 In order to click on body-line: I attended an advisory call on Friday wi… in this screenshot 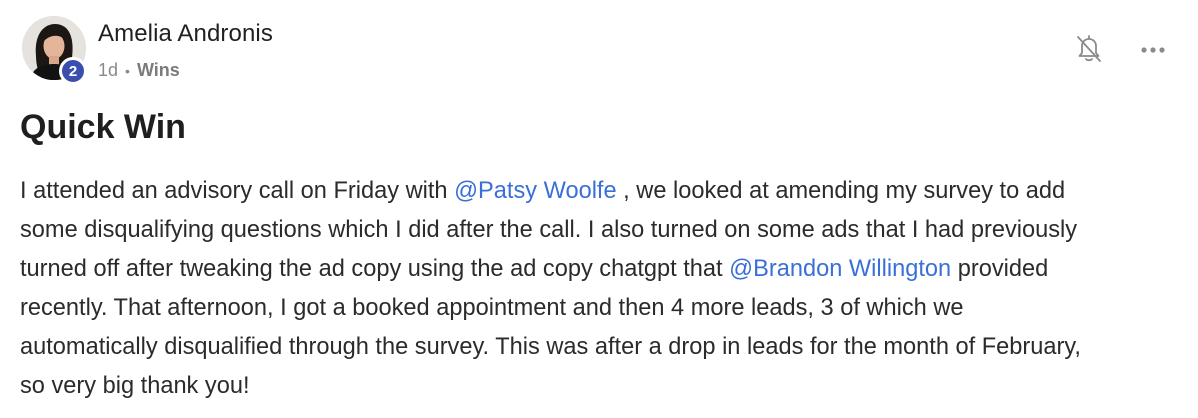, I will do `click(543, 191)`.